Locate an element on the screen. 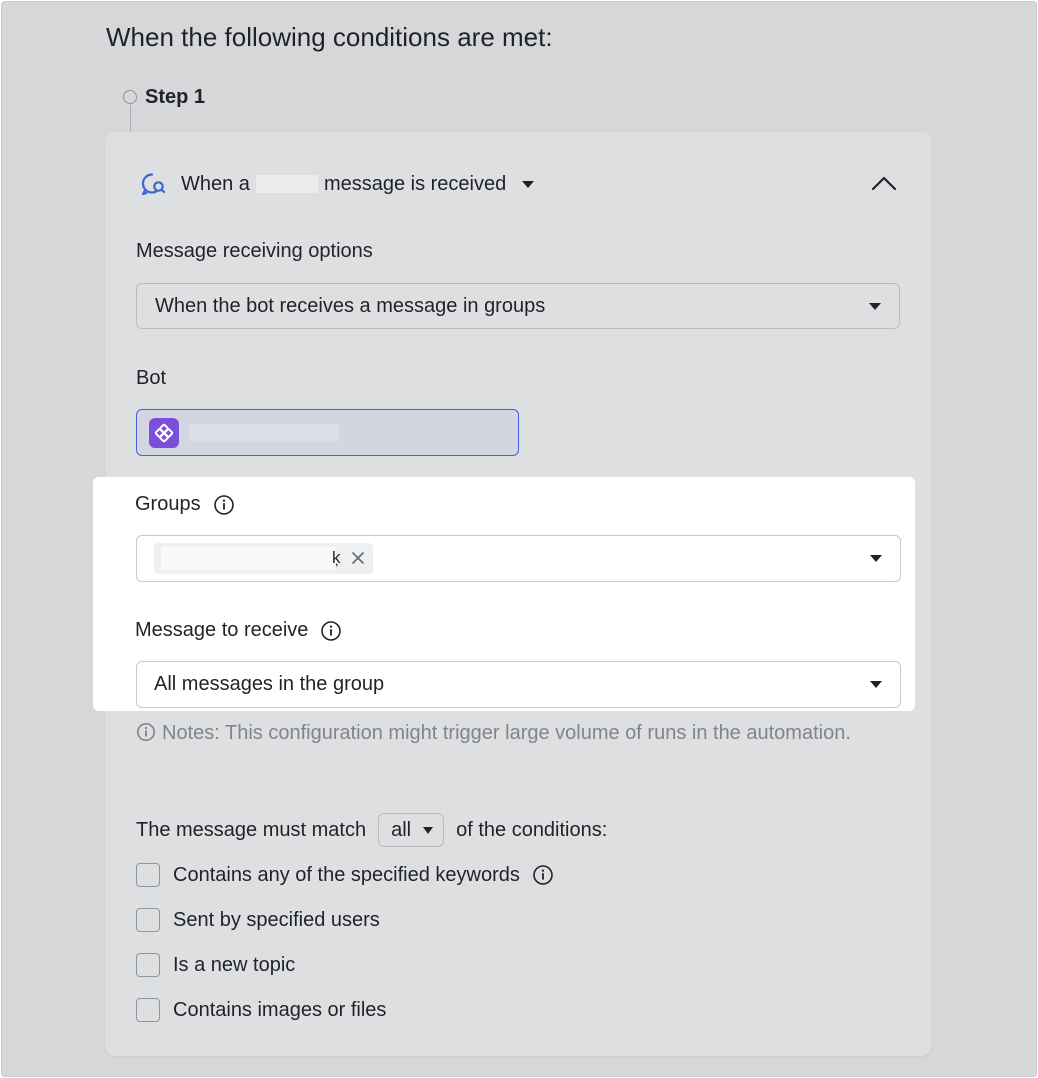 The image size is (1038, 1078). condition-new-topic: Is a new topic is located at coordinates (215, 965).